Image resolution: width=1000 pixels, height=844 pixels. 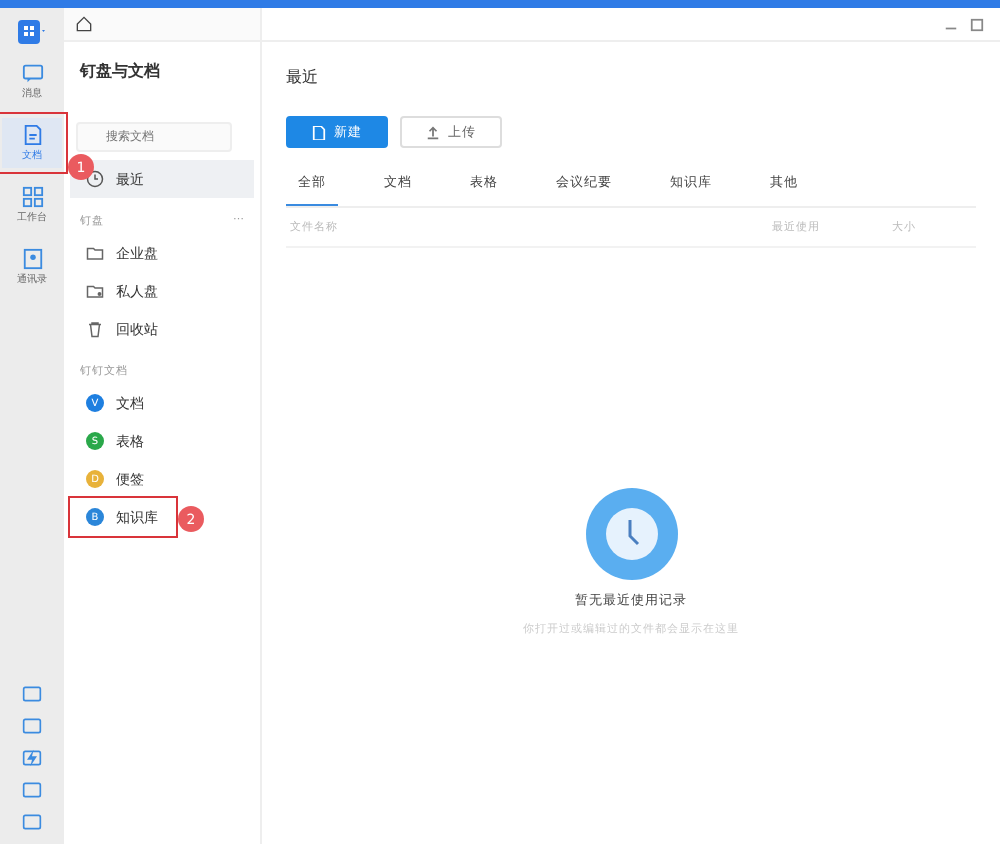 What do you see at coordinates (303, 78) in the screenshot?
I see `page-title: 最近` at bounding box center [303, 78].